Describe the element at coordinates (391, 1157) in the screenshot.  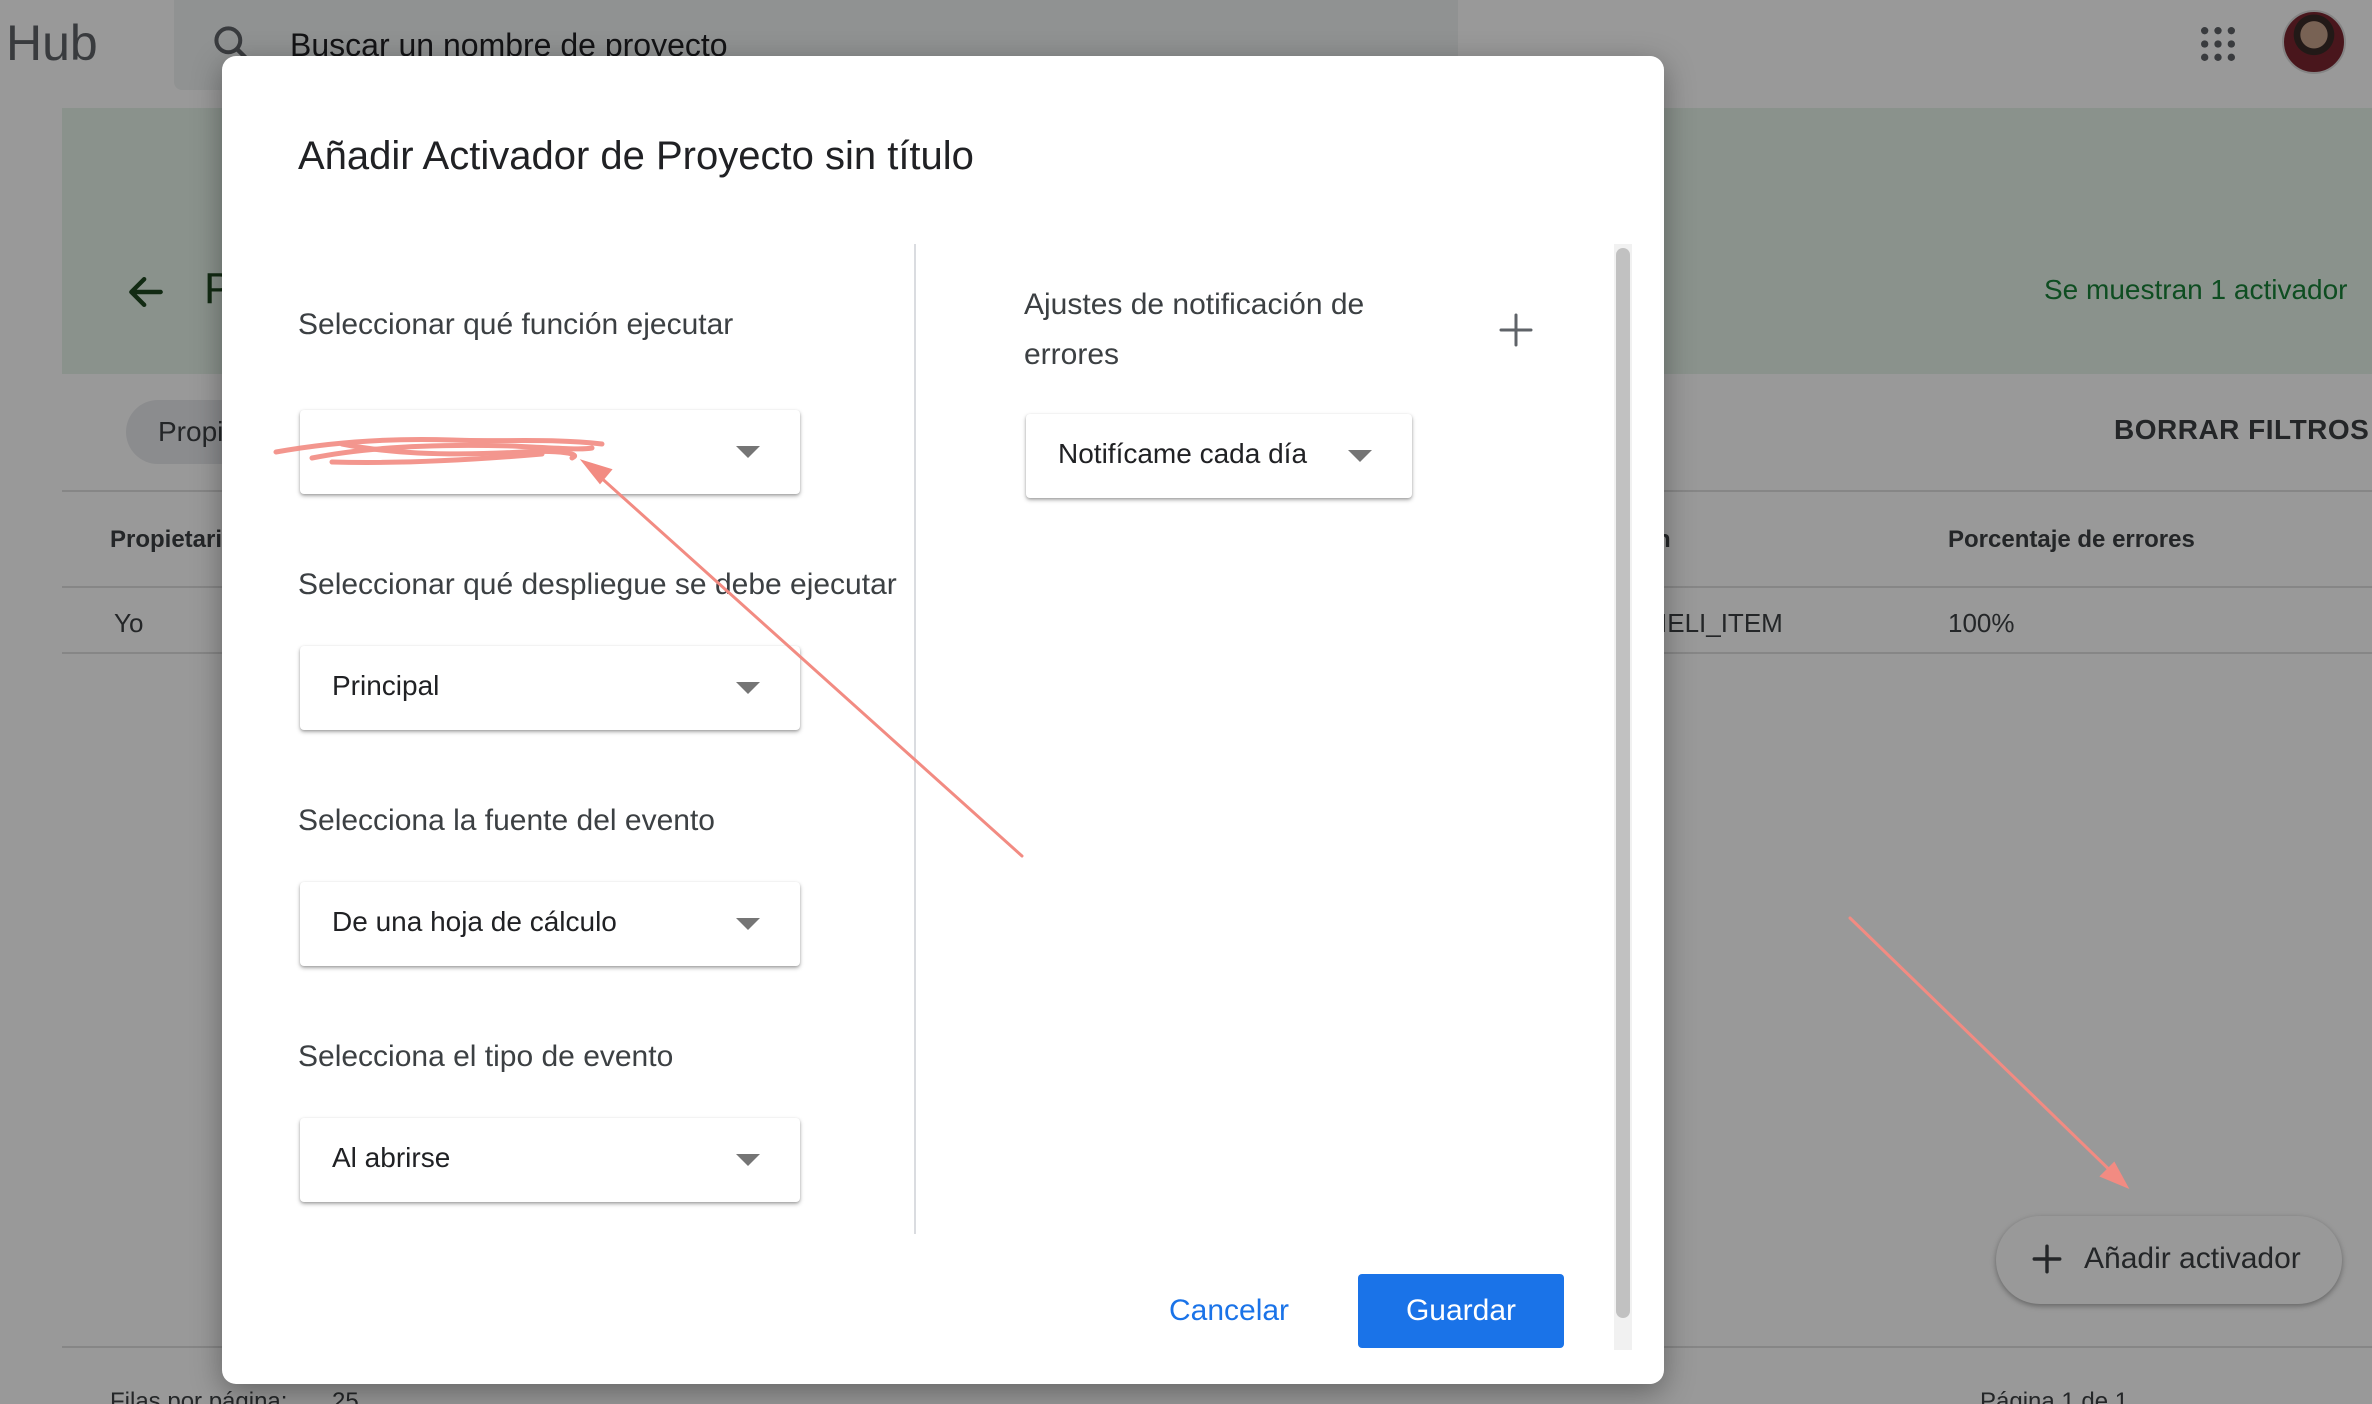
I see `event-type-select-value: Al abrirse` at that location.